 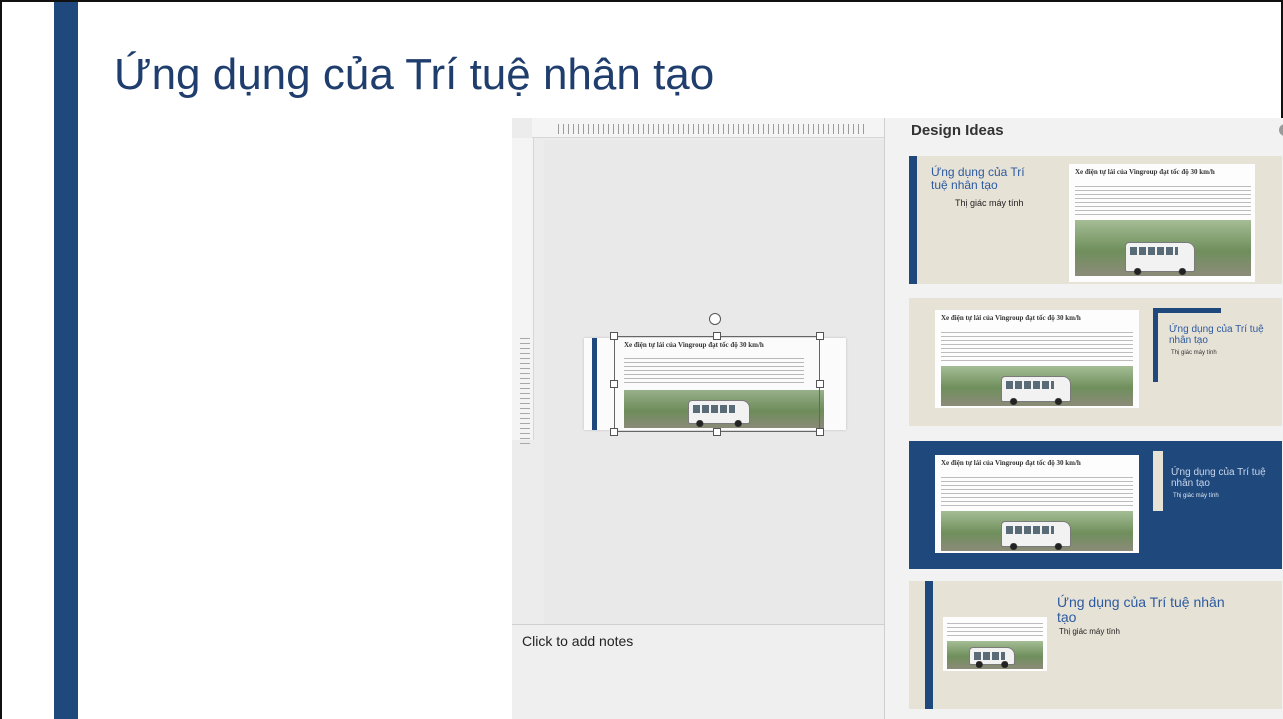 What do you see at coordinates (1281, 130) in the screenshot?
I see `pane-scroll-indicator` at bounding box center [1281, 130].